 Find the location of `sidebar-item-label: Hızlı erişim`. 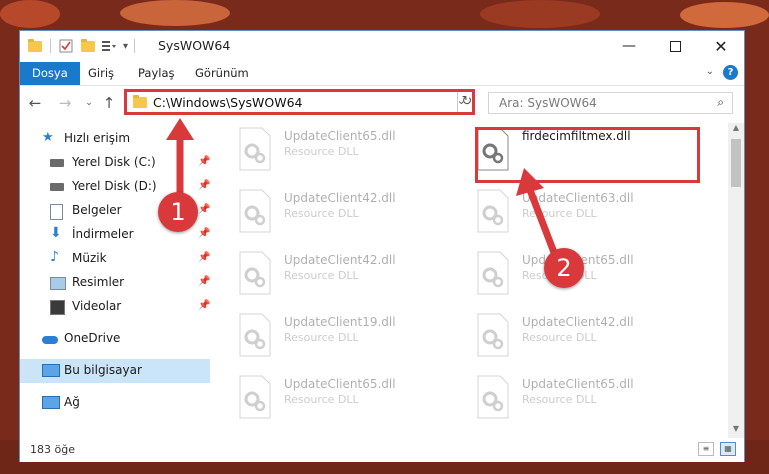

sidebar-item-label: Hızlı erişim is located at coordinates (97, 138).